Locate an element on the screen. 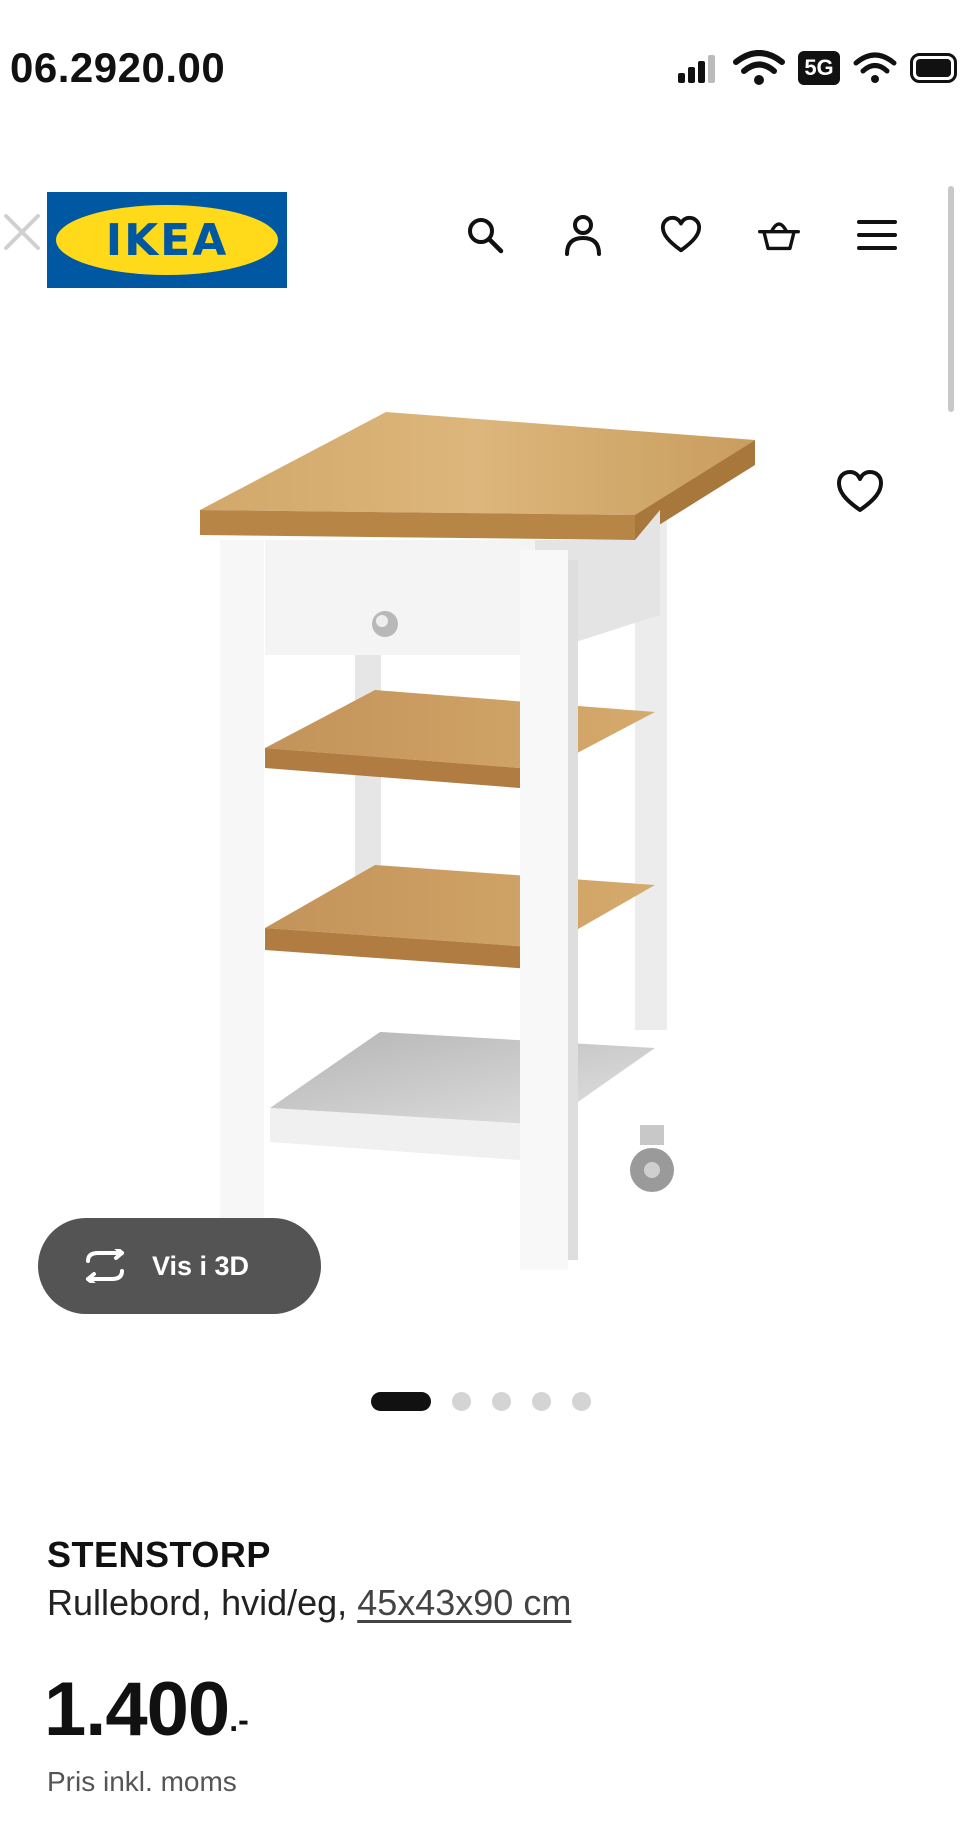 This screenshot has height=1841, width=960. basket-button is located at coordinates (779, 235).